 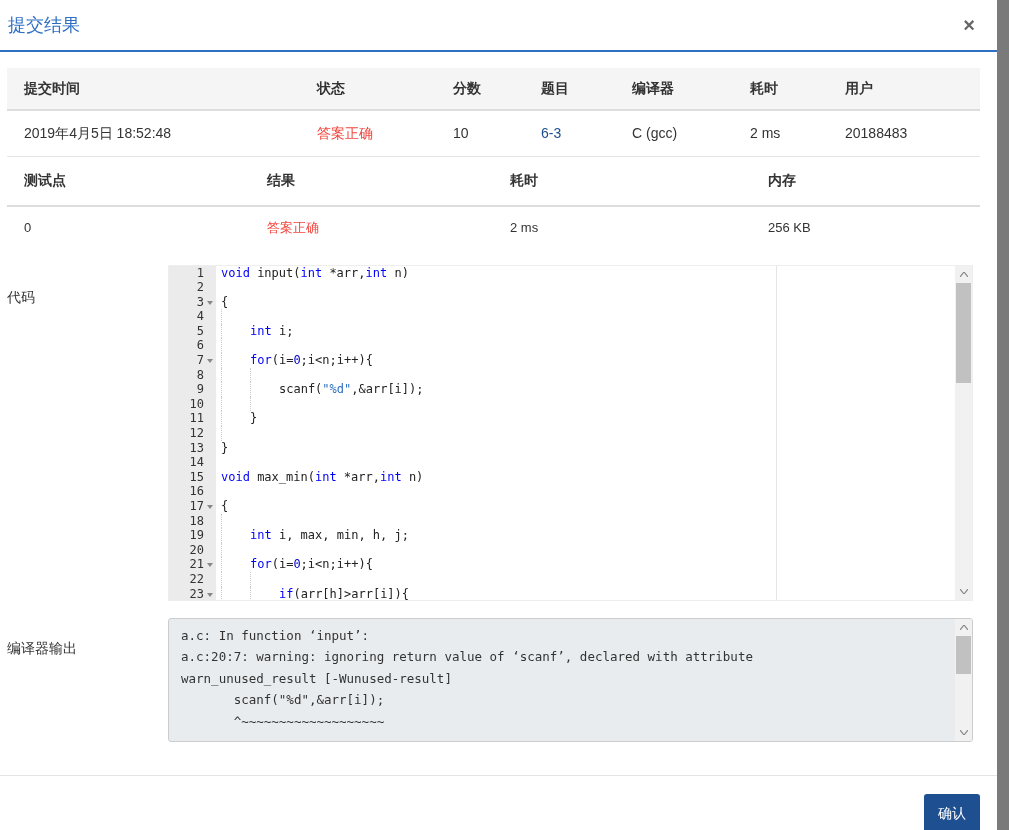 What do you see at coordinates (344, 593) in the screenshot?
I see `code-line: if(arr[h]>arr[i]){` at bounding box center [344, 593].